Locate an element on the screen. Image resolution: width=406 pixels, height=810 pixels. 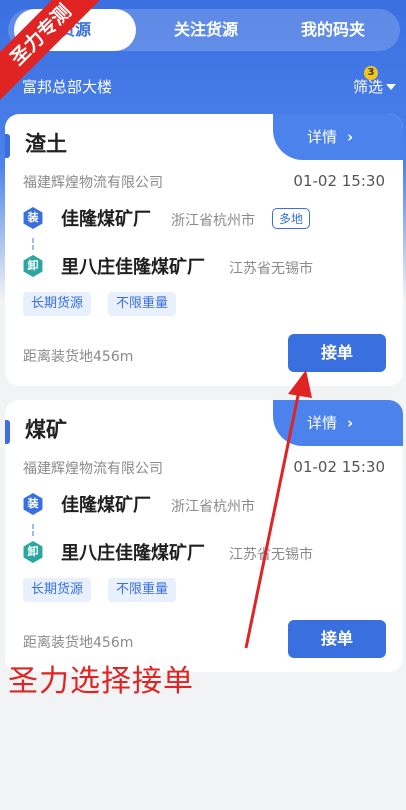
current-location: 富邦总部大楼 is located at coordinates (67, 86).